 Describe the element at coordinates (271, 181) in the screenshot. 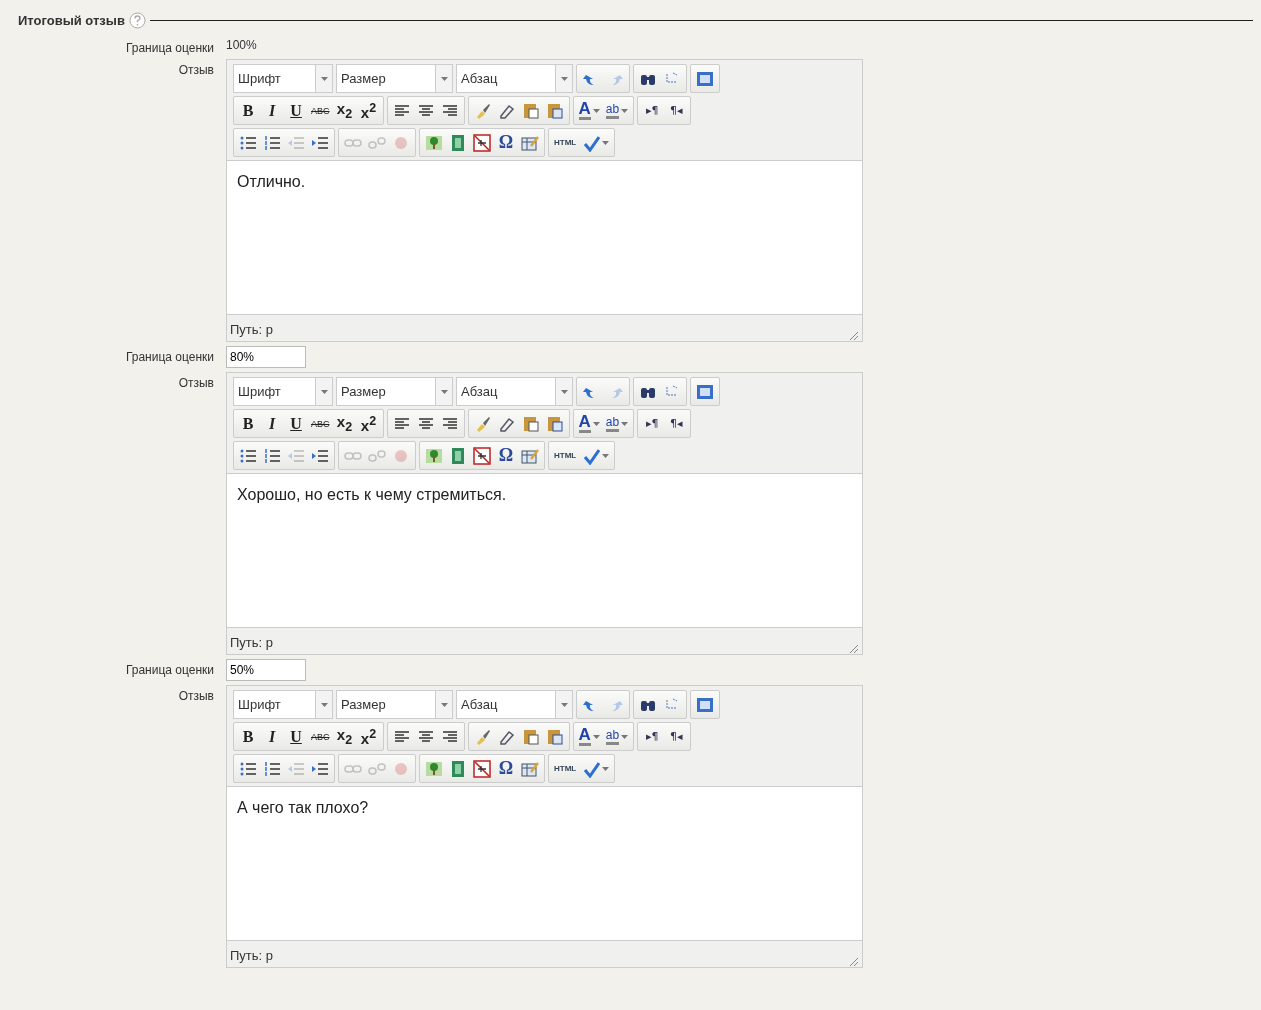

I see `feedback-text: Отлично.` at that location.